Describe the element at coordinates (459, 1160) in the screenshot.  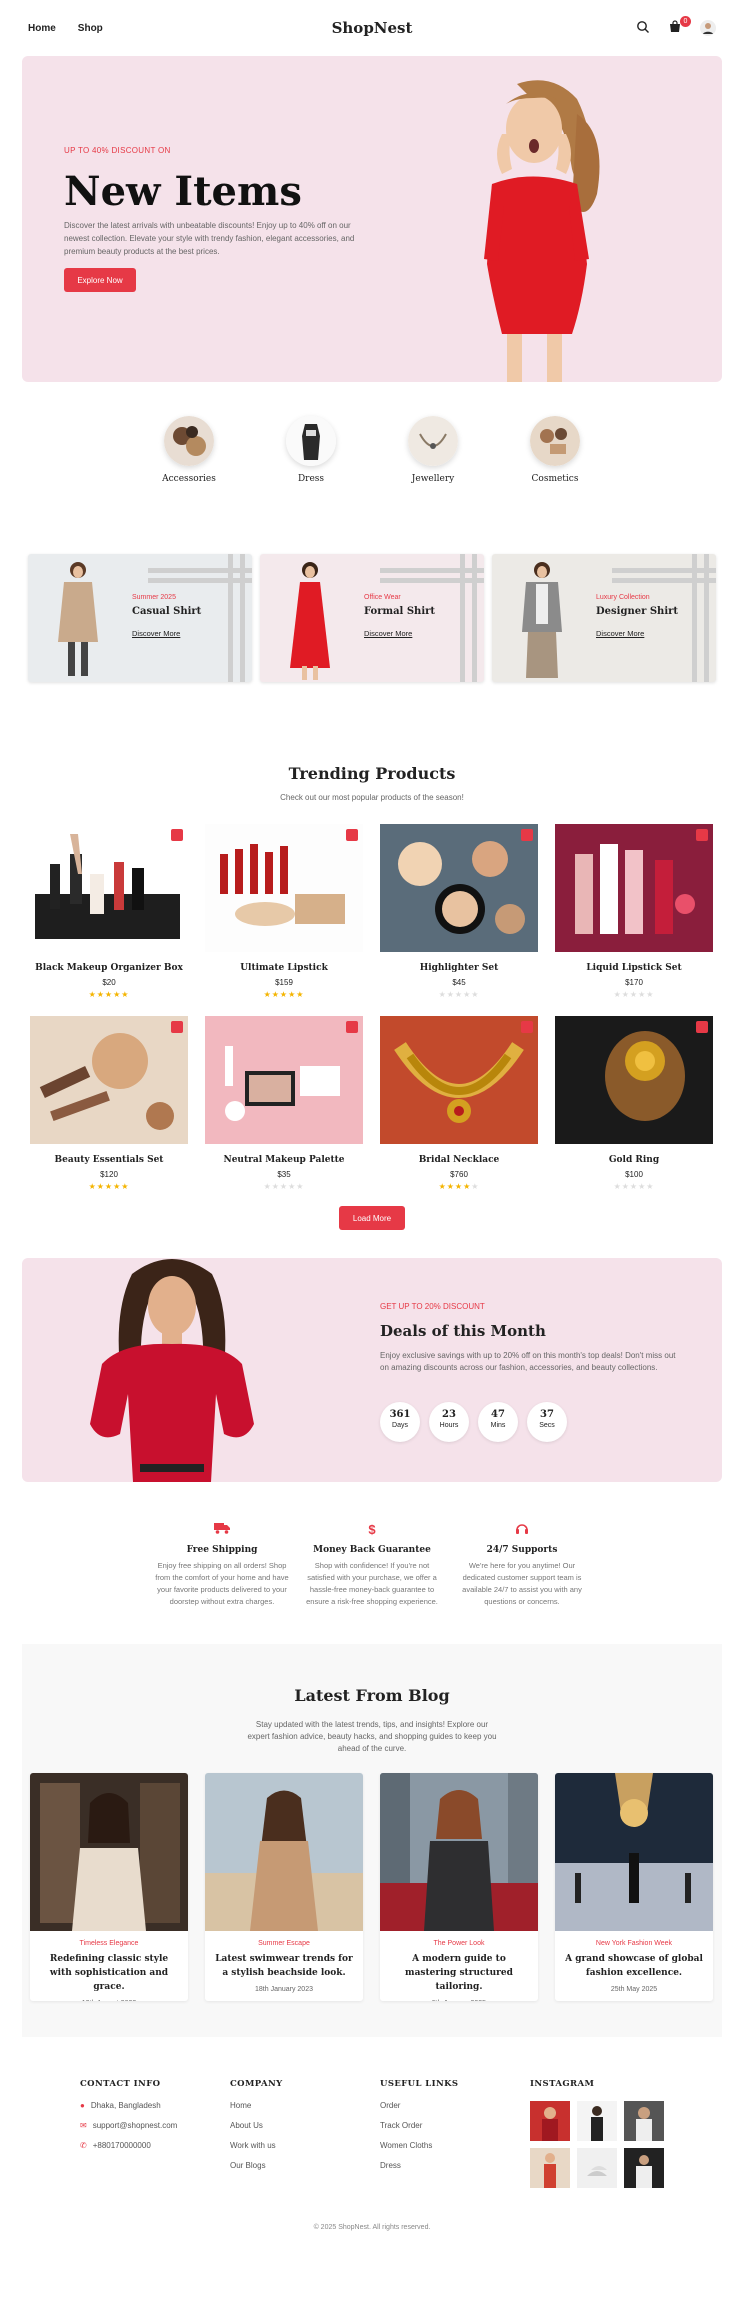
I see `product-name: Bridal Necklace` at that location.